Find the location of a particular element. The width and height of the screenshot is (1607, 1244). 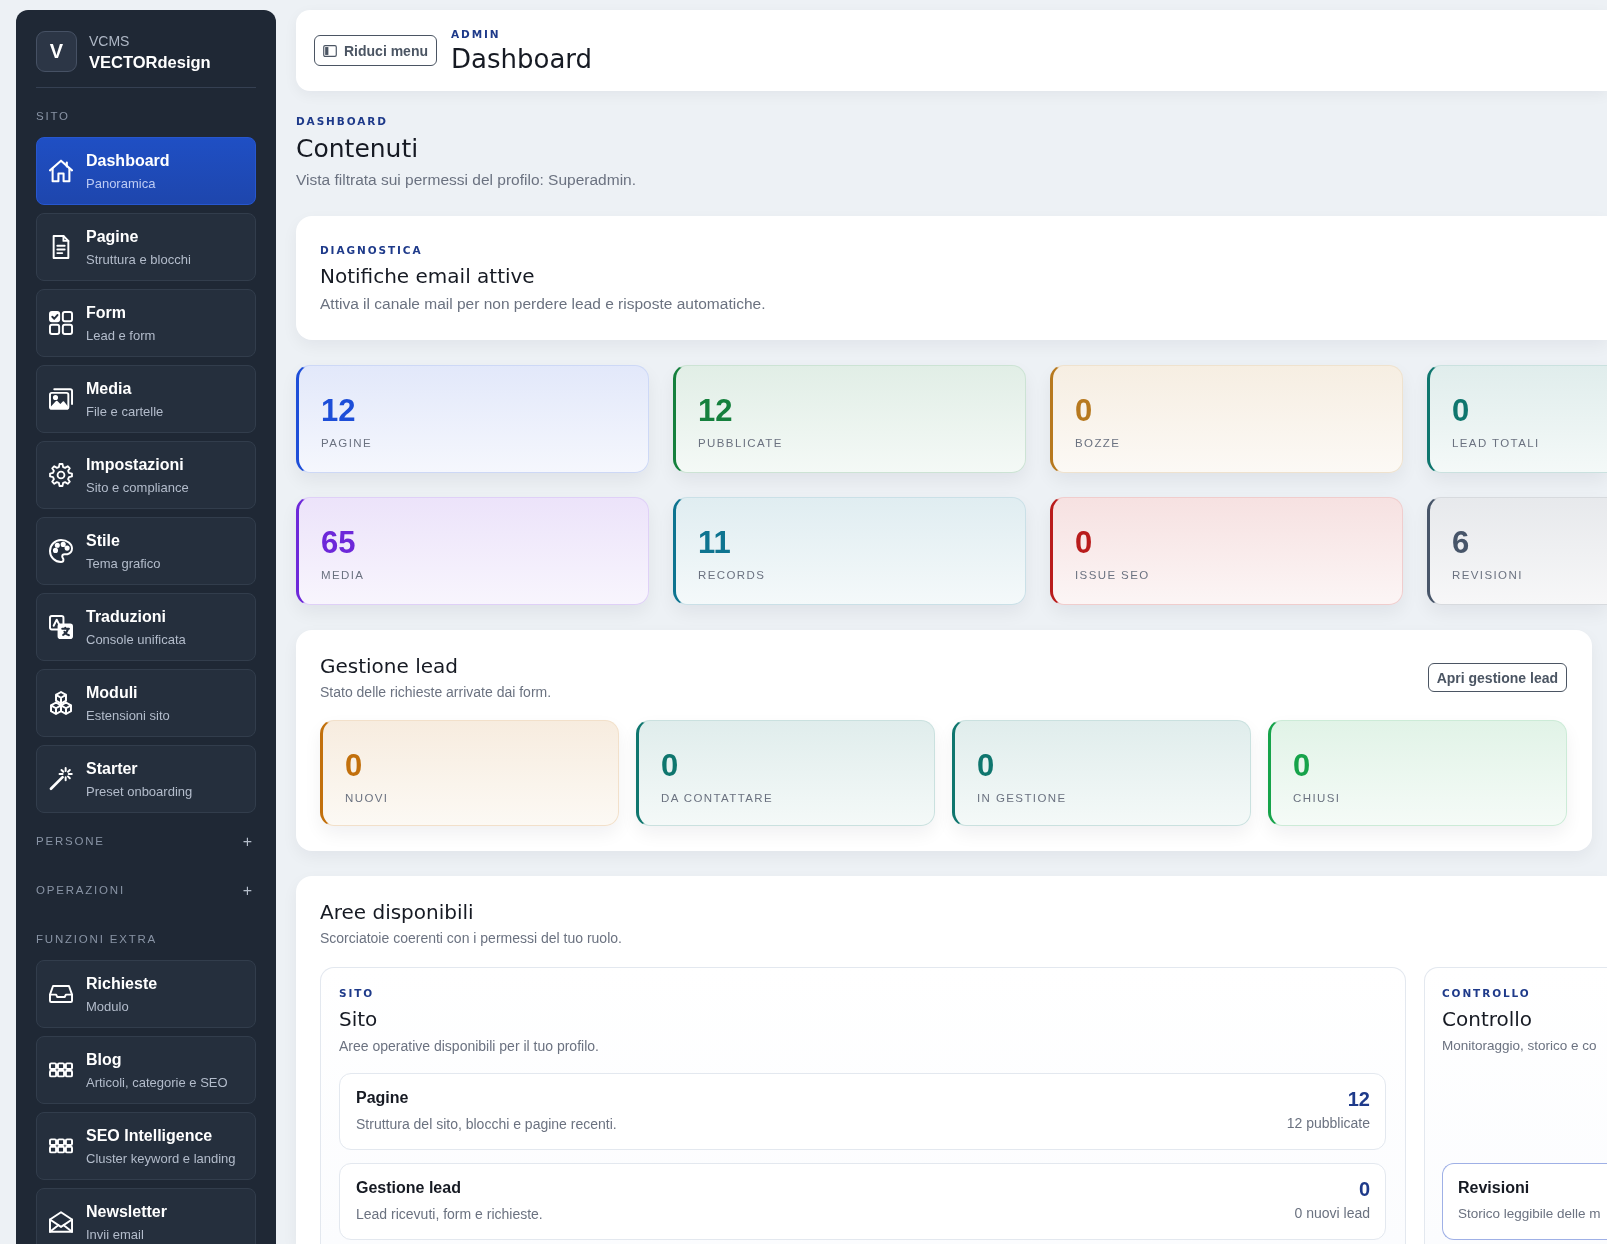

stat-label: BOZZE is located at coordinates (1098, 443).